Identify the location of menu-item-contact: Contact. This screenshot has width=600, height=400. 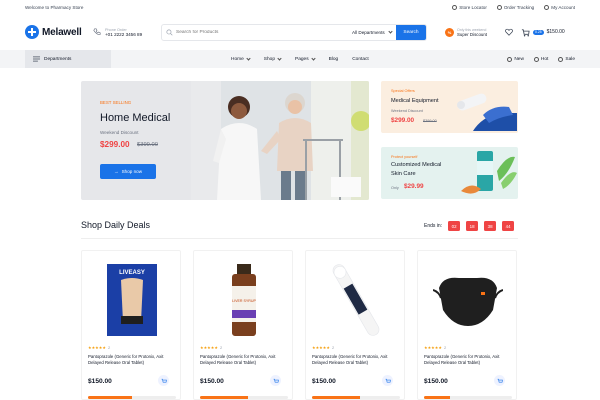
(360, 59).